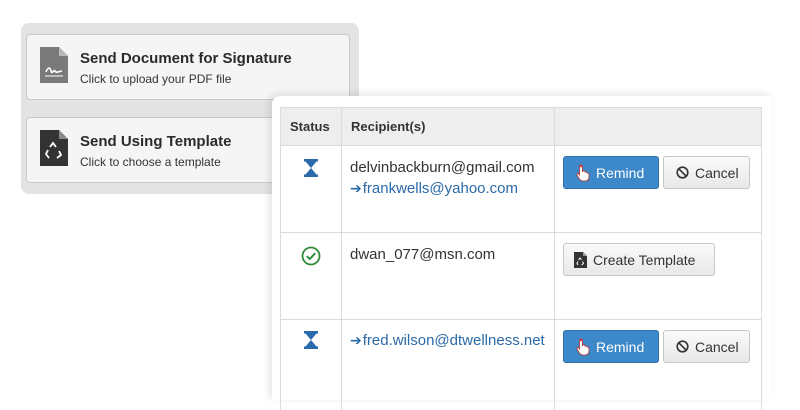  Describe the element at coordinates (440, 188) in the screenshot. I see `recipient-email-link: frankwells@yahoo.com` at that location.